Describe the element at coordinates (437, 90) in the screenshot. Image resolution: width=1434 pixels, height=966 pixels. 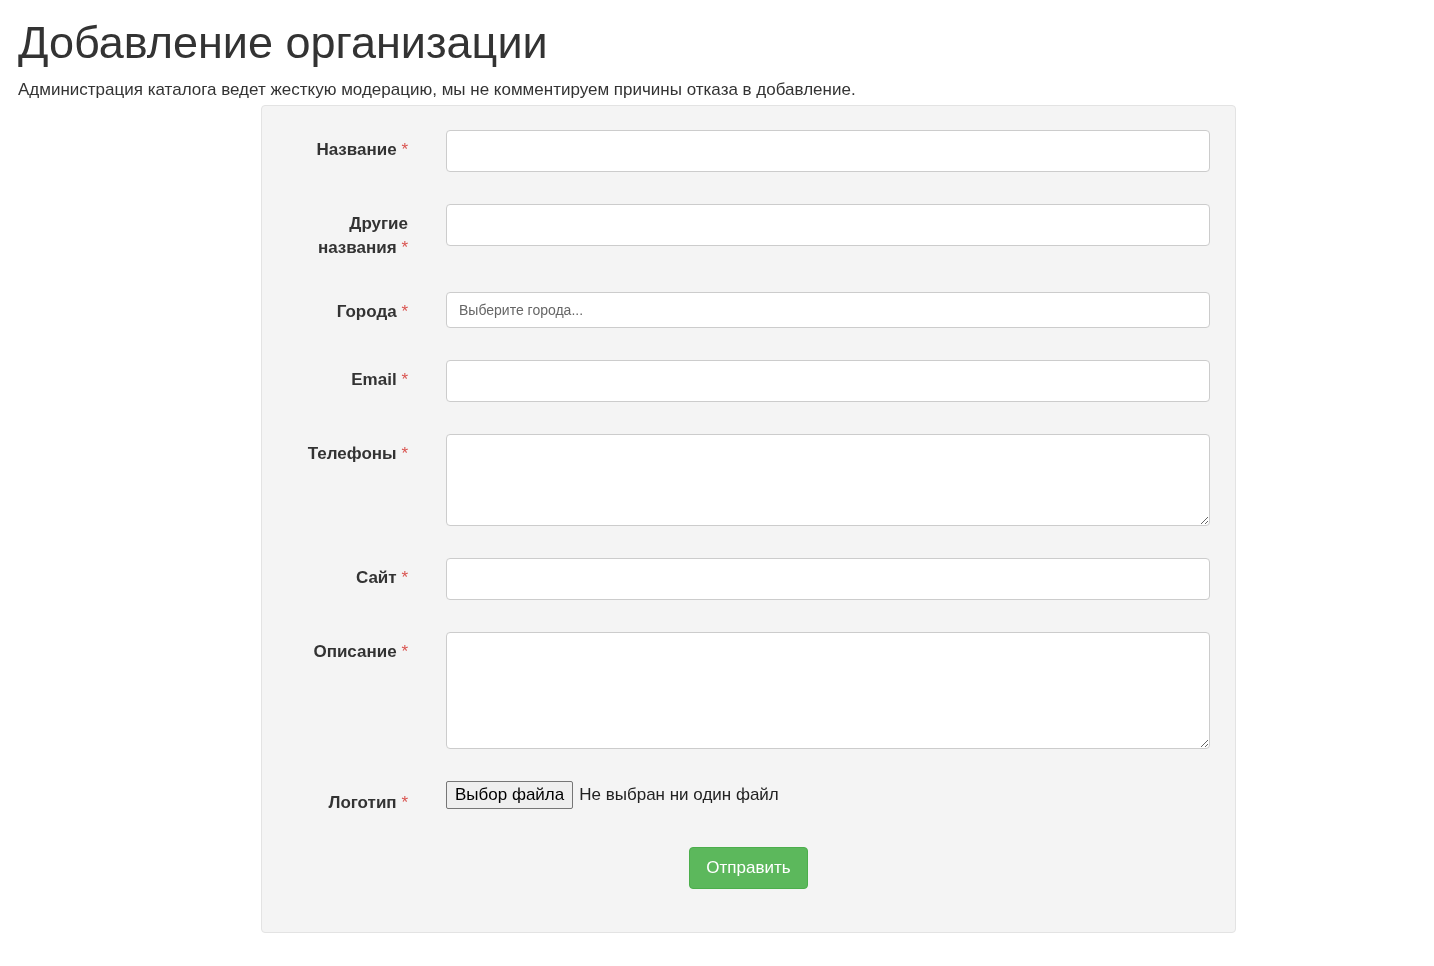
I see `page-description: Администрация каталога ведет жесткую модерацию, мы не комментируем причины отказа в добавление.` at that location.